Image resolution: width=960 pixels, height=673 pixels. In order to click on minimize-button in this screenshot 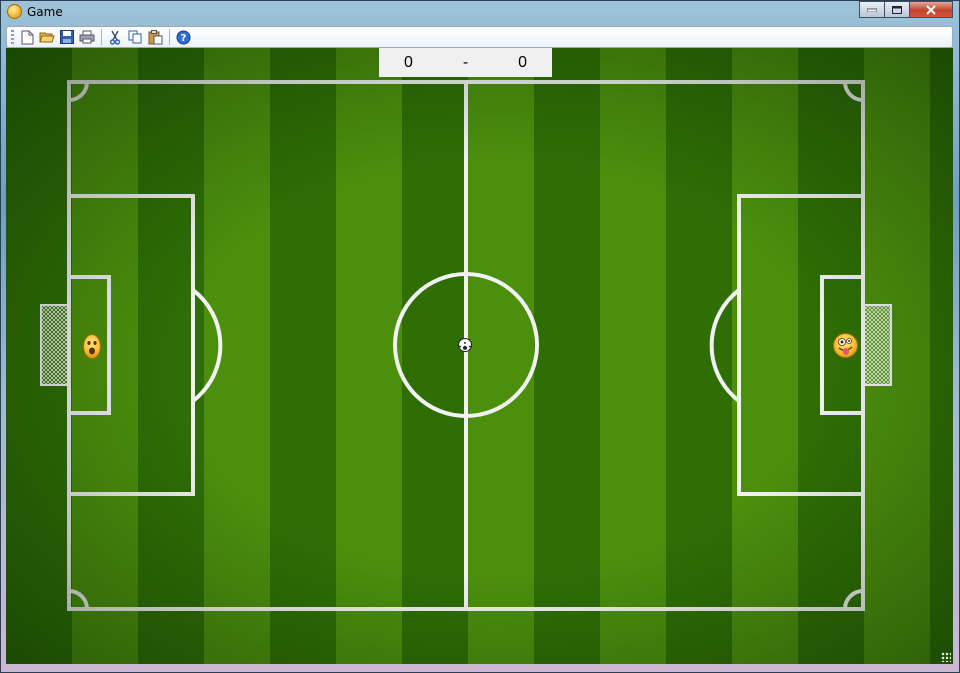, I will do `click(872, 9)`.